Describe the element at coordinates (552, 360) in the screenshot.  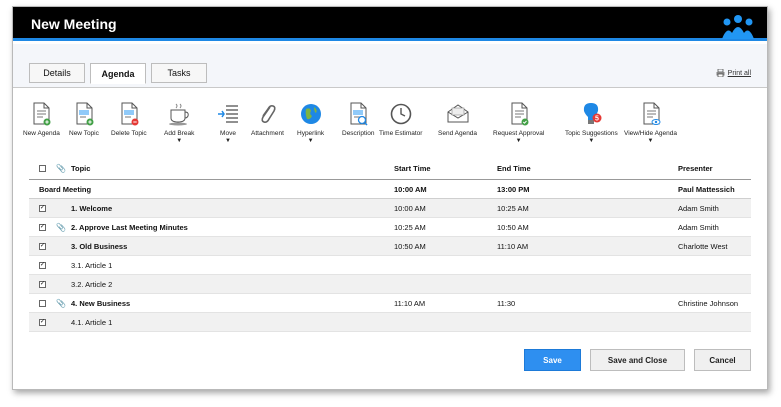
I see `save-button: Save` at that location.